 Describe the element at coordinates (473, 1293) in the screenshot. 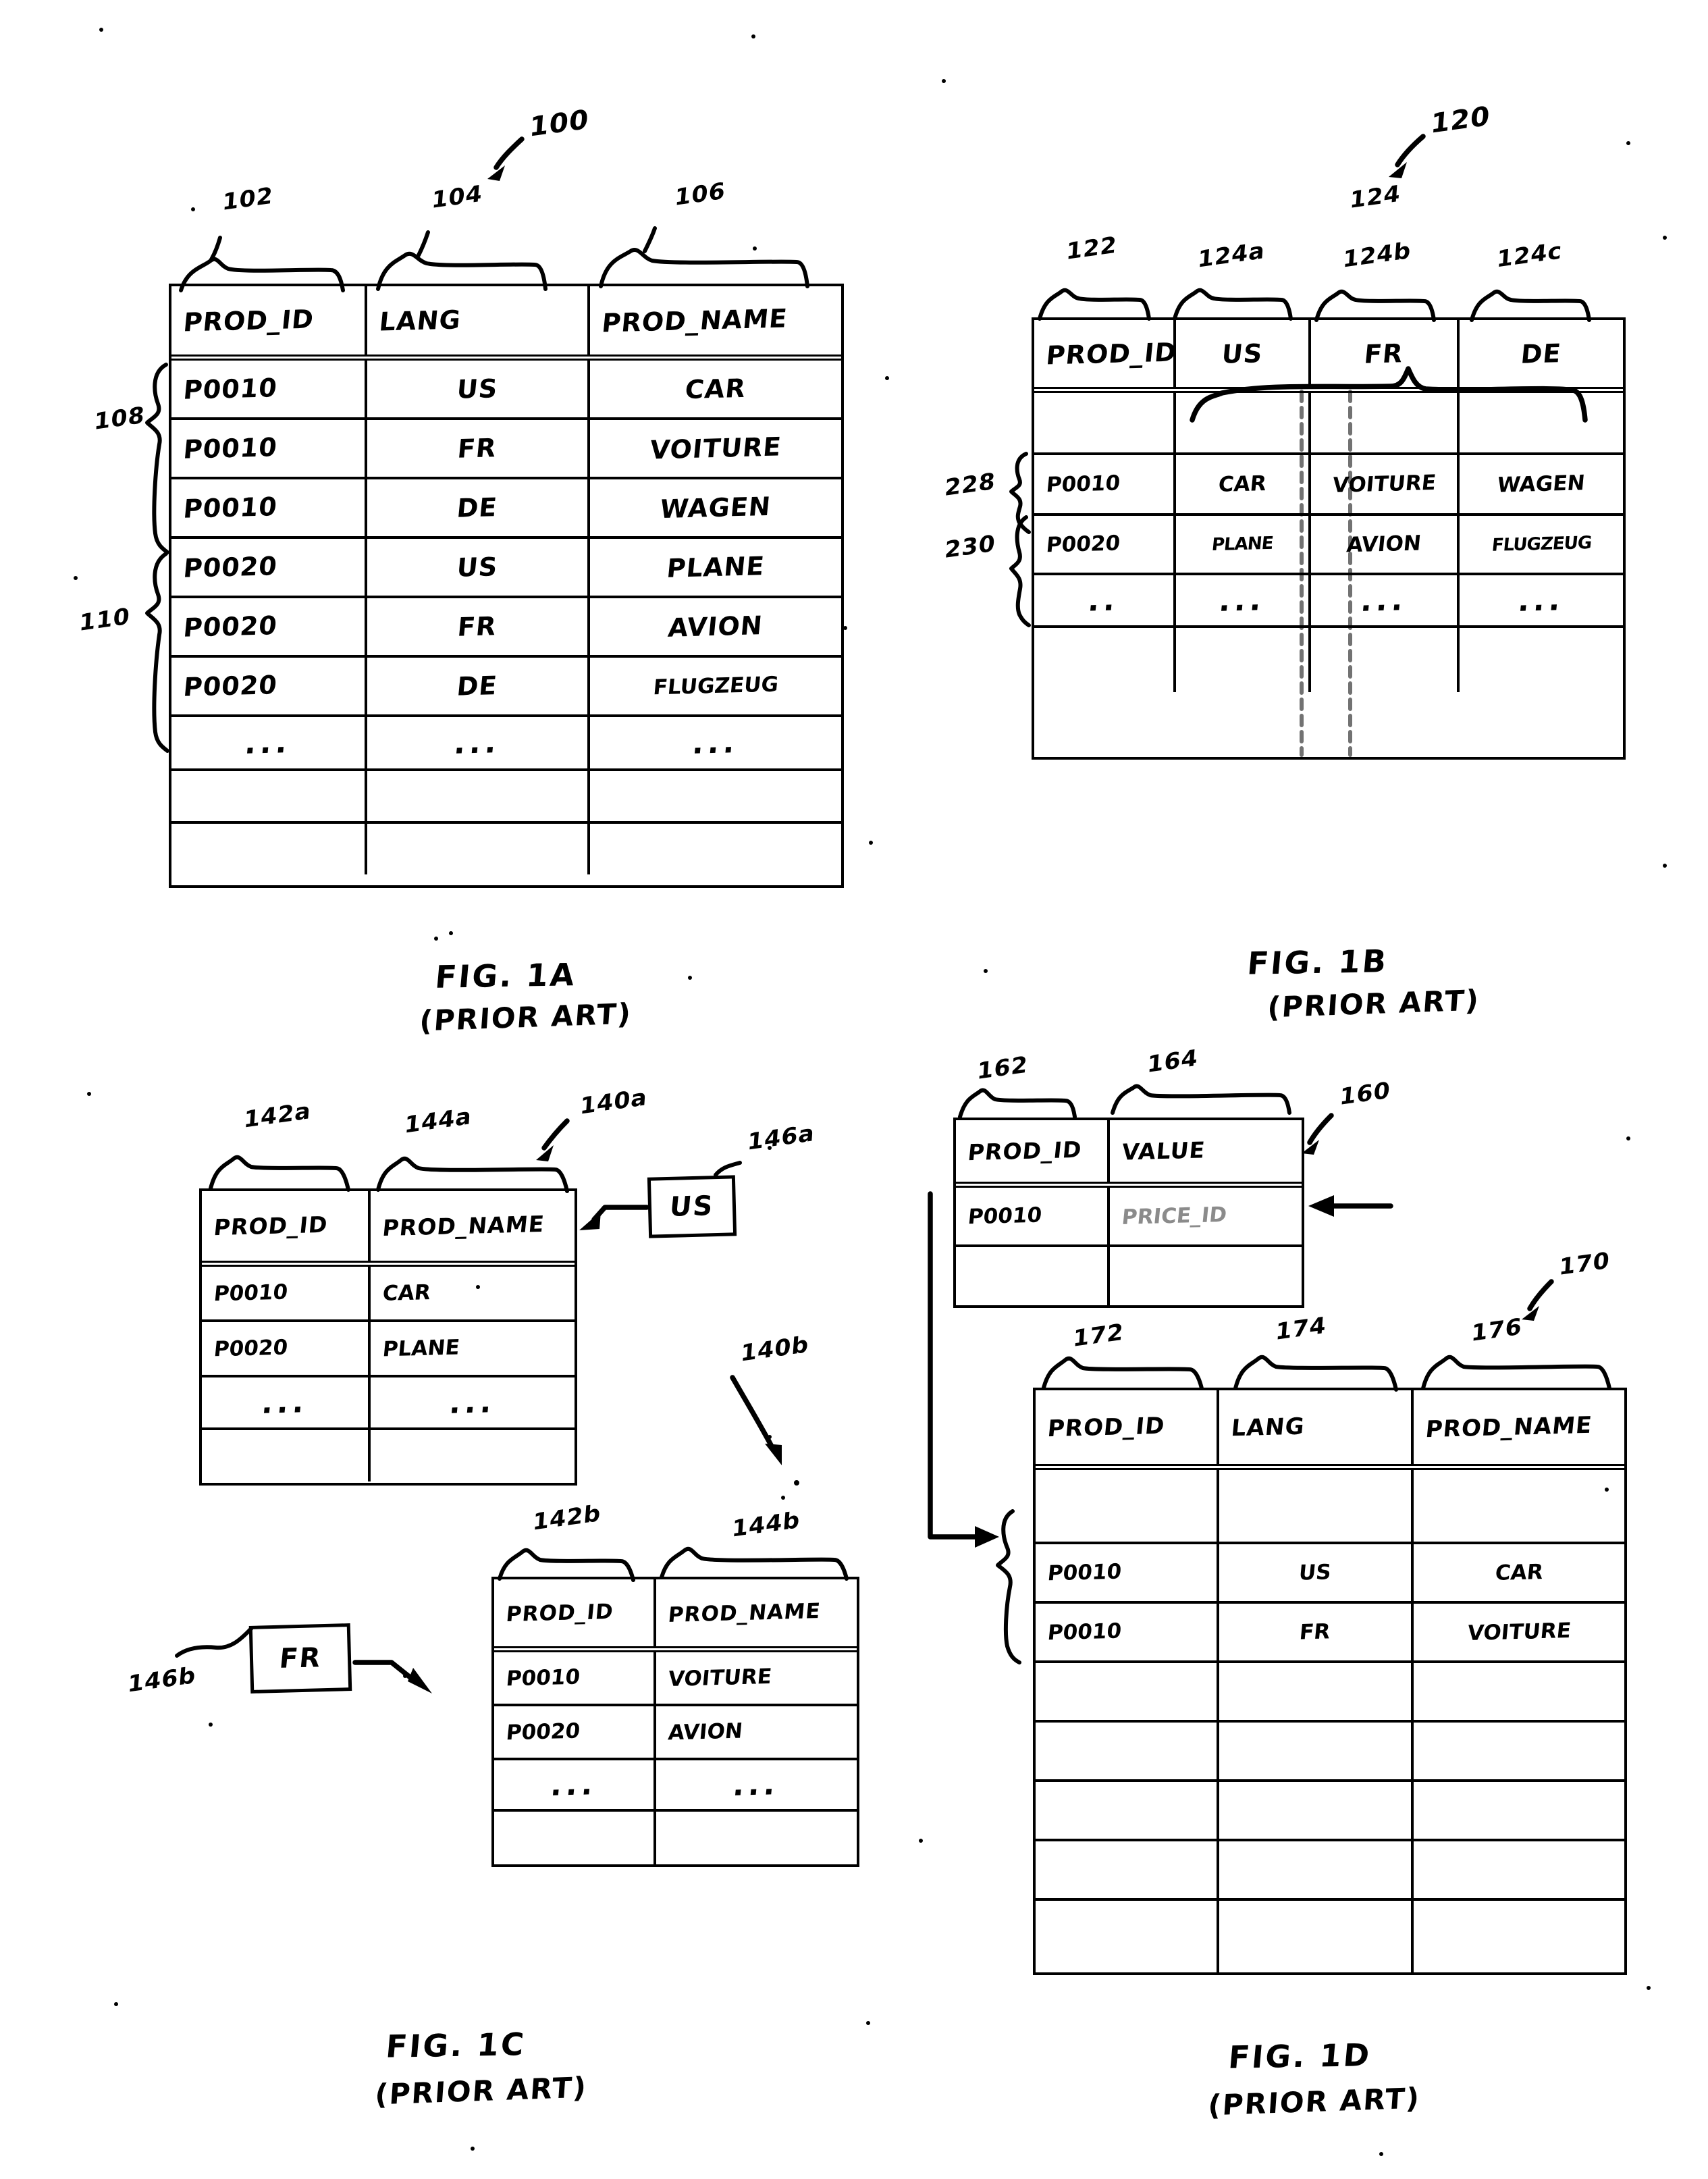

I see `cell-prod-name: CAR` at that location.